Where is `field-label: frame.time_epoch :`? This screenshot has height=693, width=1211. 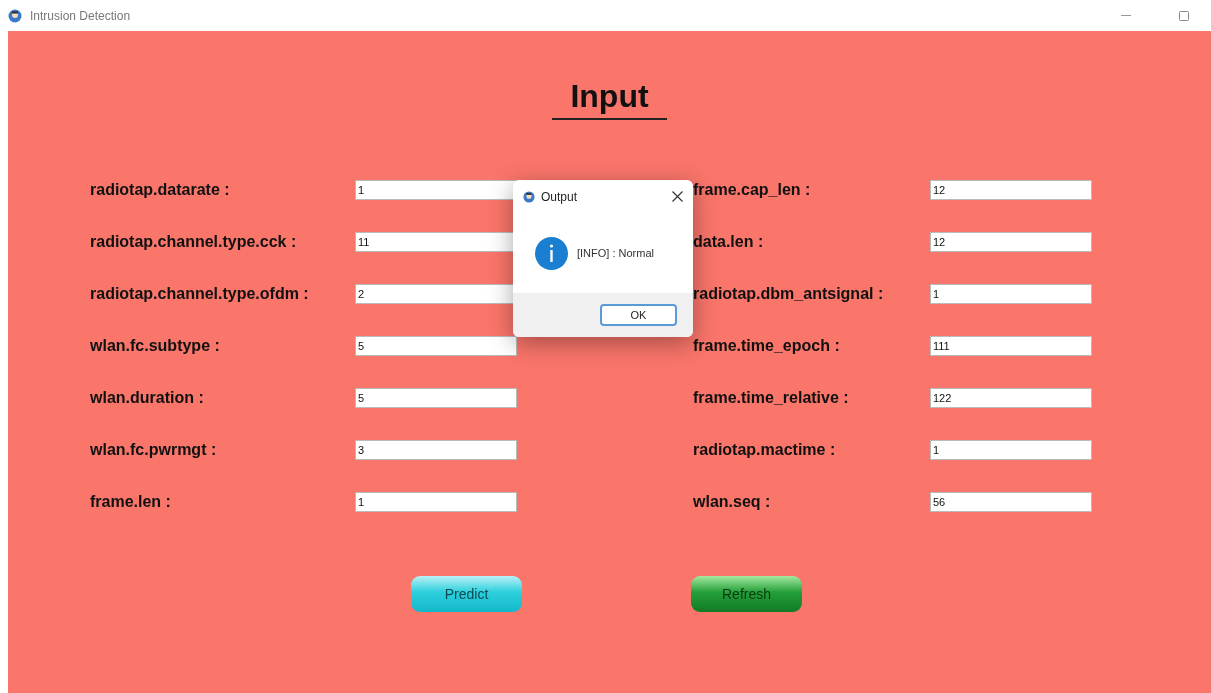
field-label: frame.time_epoch : is located at coordinates (767, 346).